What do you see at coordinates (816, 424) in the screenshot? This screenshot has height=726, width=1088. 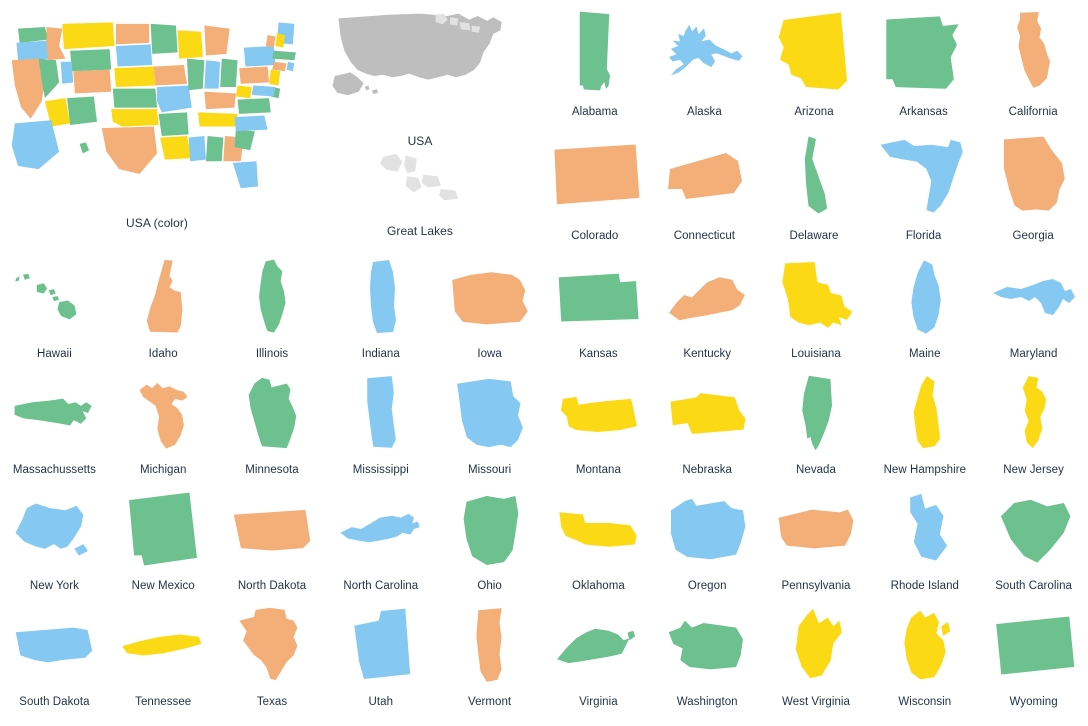 I see `state-cell-nevada: Nevada` at bounding box center [816, 424].